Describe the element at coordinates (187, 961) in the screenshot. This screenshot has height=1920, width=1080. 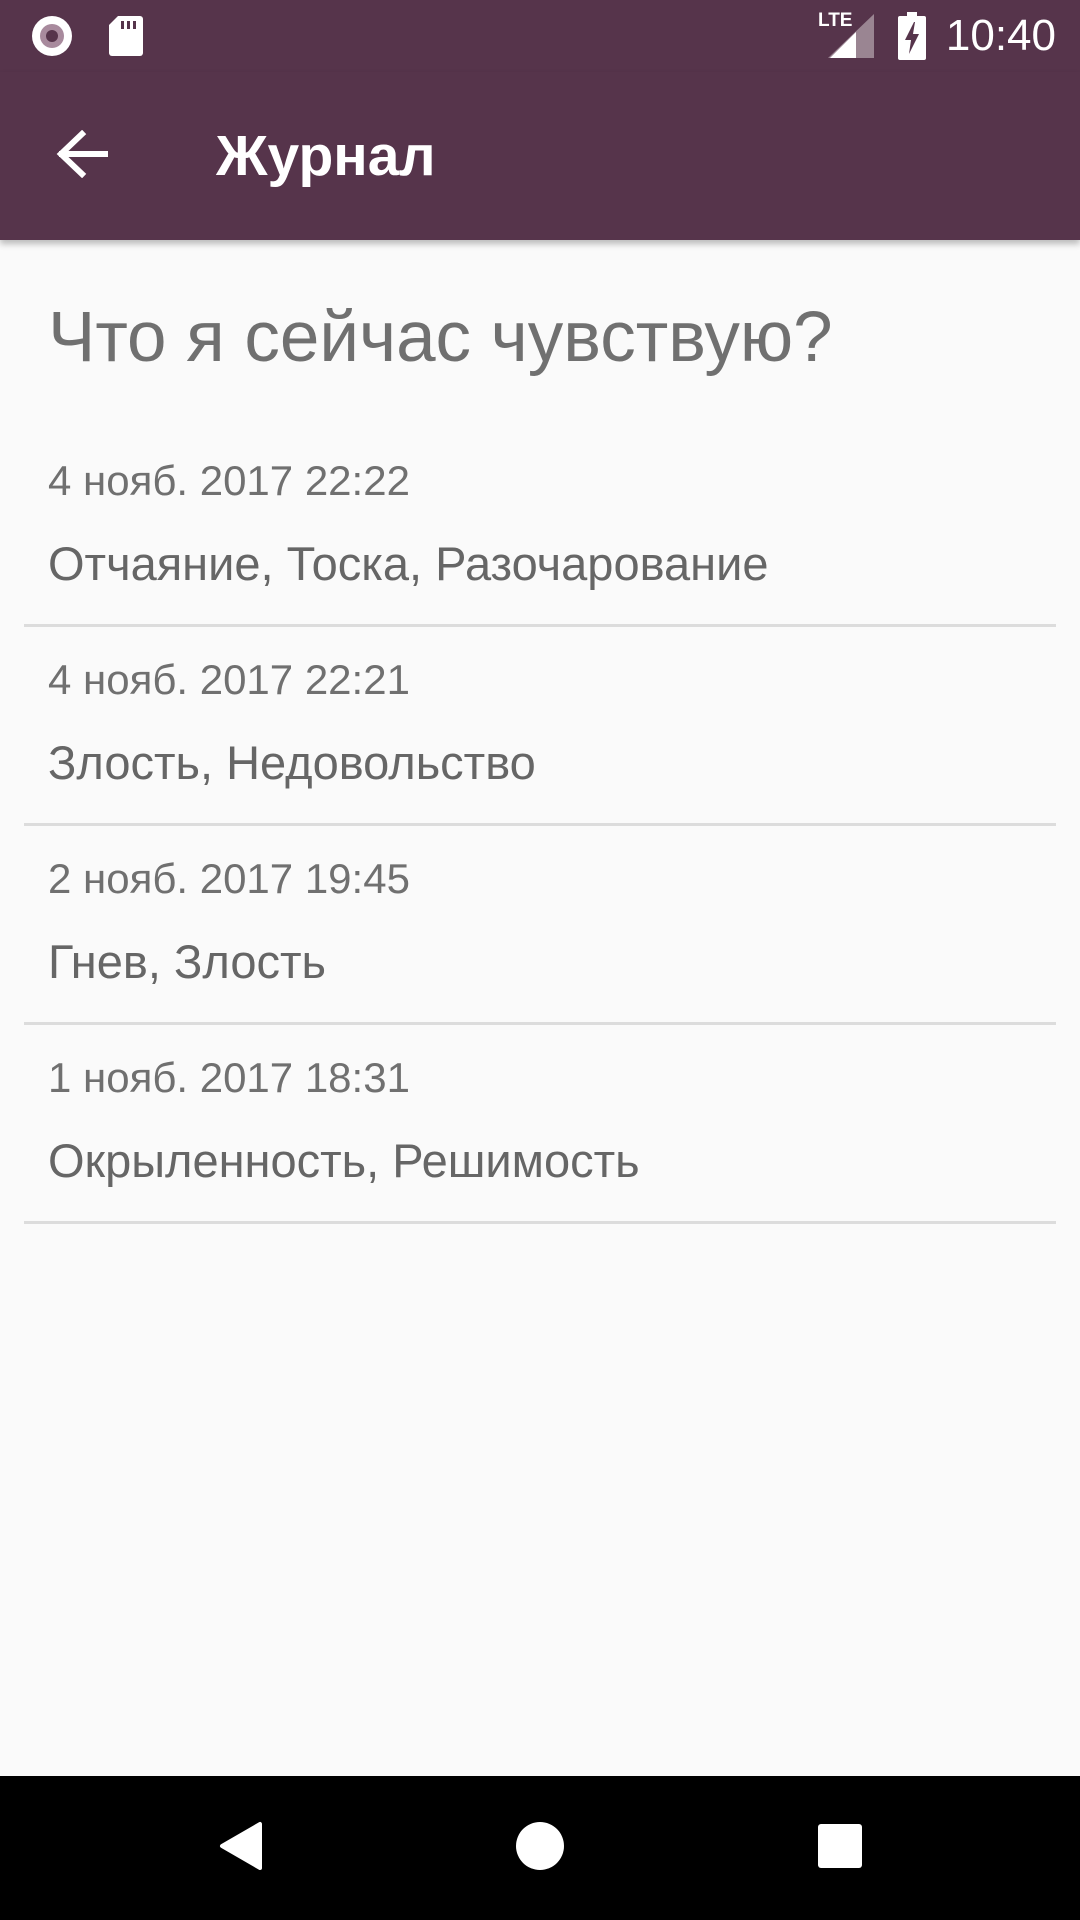
I see `entry-feelings: Гнев, Злость` at that location.